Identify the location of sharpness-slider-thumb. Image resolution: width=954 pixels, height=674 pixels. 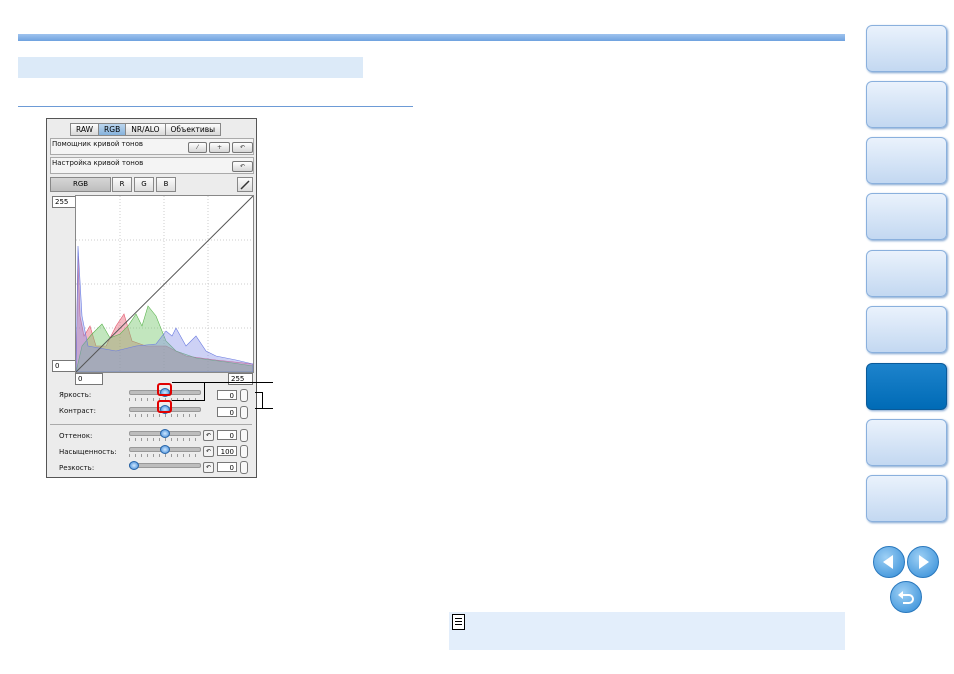
(134, 465).